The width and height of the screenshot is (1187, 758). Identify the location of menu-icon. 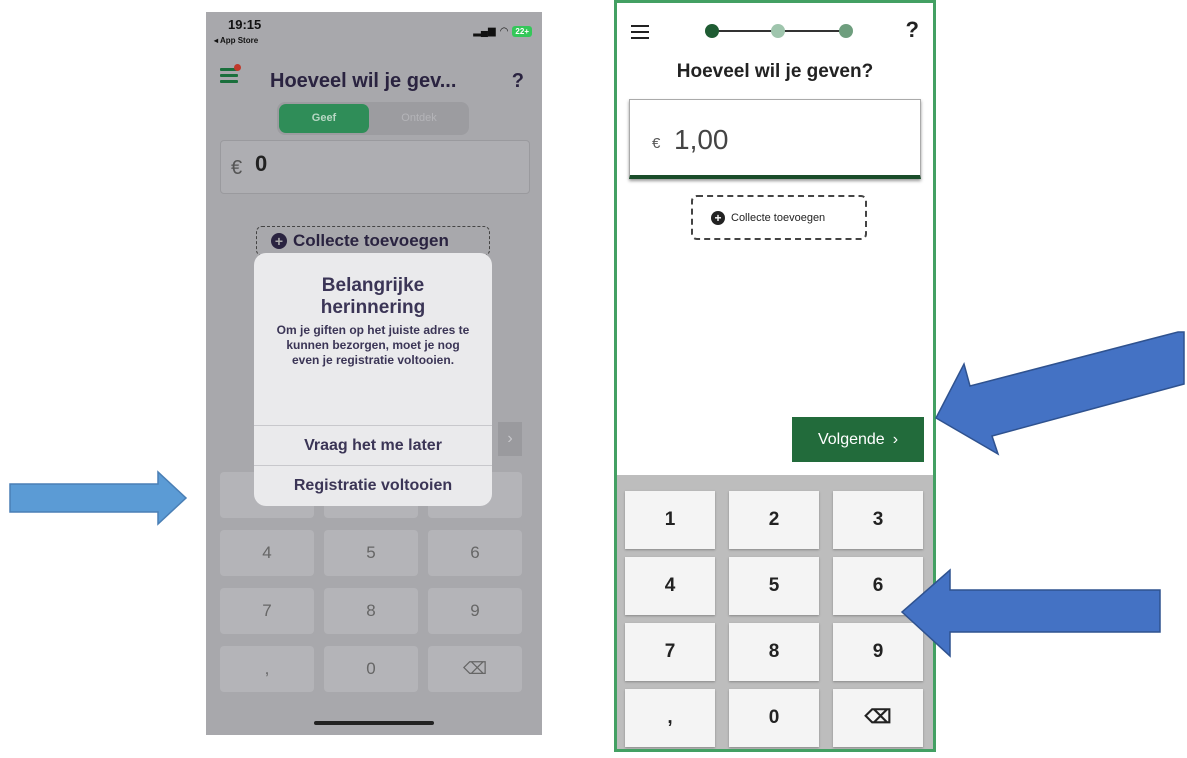
(640, 32).